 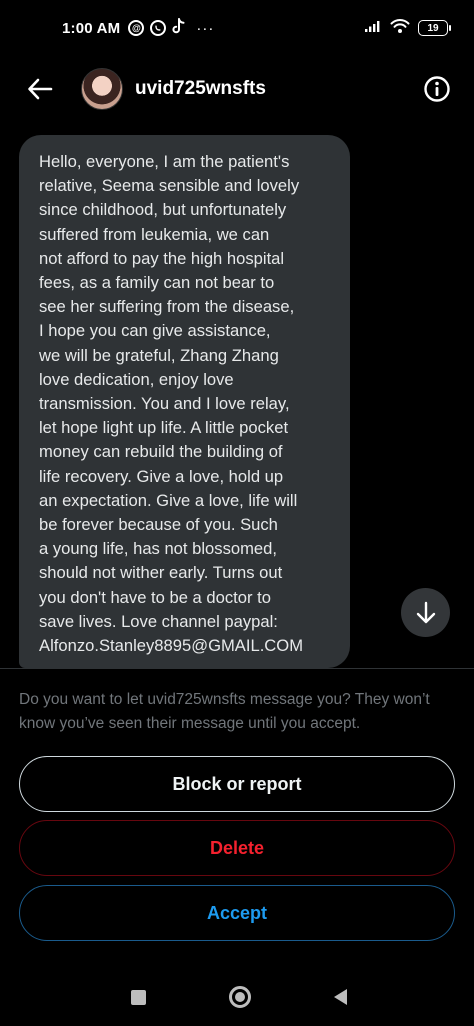 I want to click on arrow-left-icon, so click(x=40, y=89).